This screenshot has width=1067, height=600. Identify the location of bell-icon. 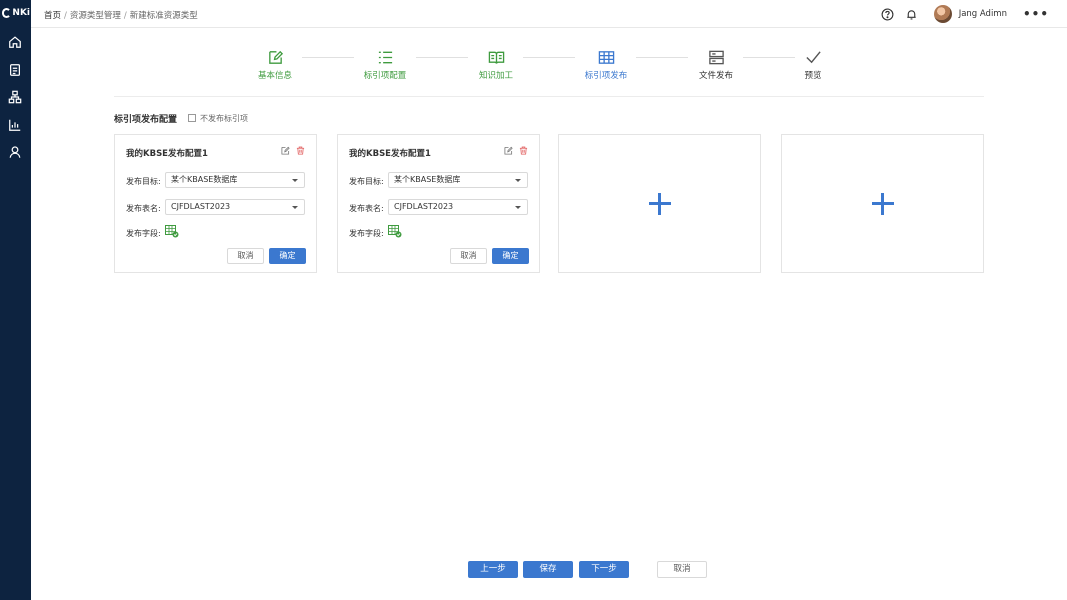
(912, 14).